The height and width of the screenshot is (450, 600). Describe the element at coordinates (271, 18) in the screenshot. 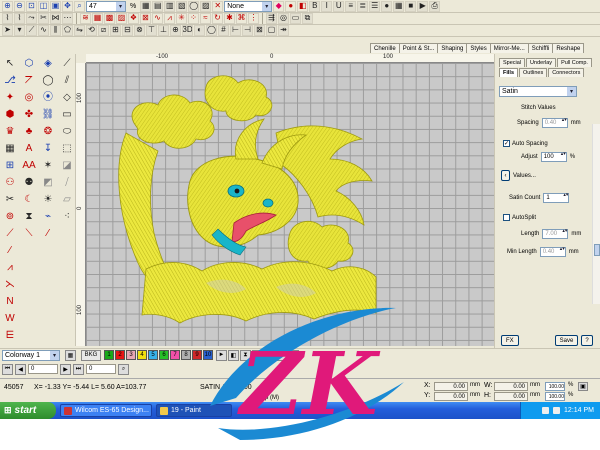

I see `stitch-effect-icon: ⇶` at that location.